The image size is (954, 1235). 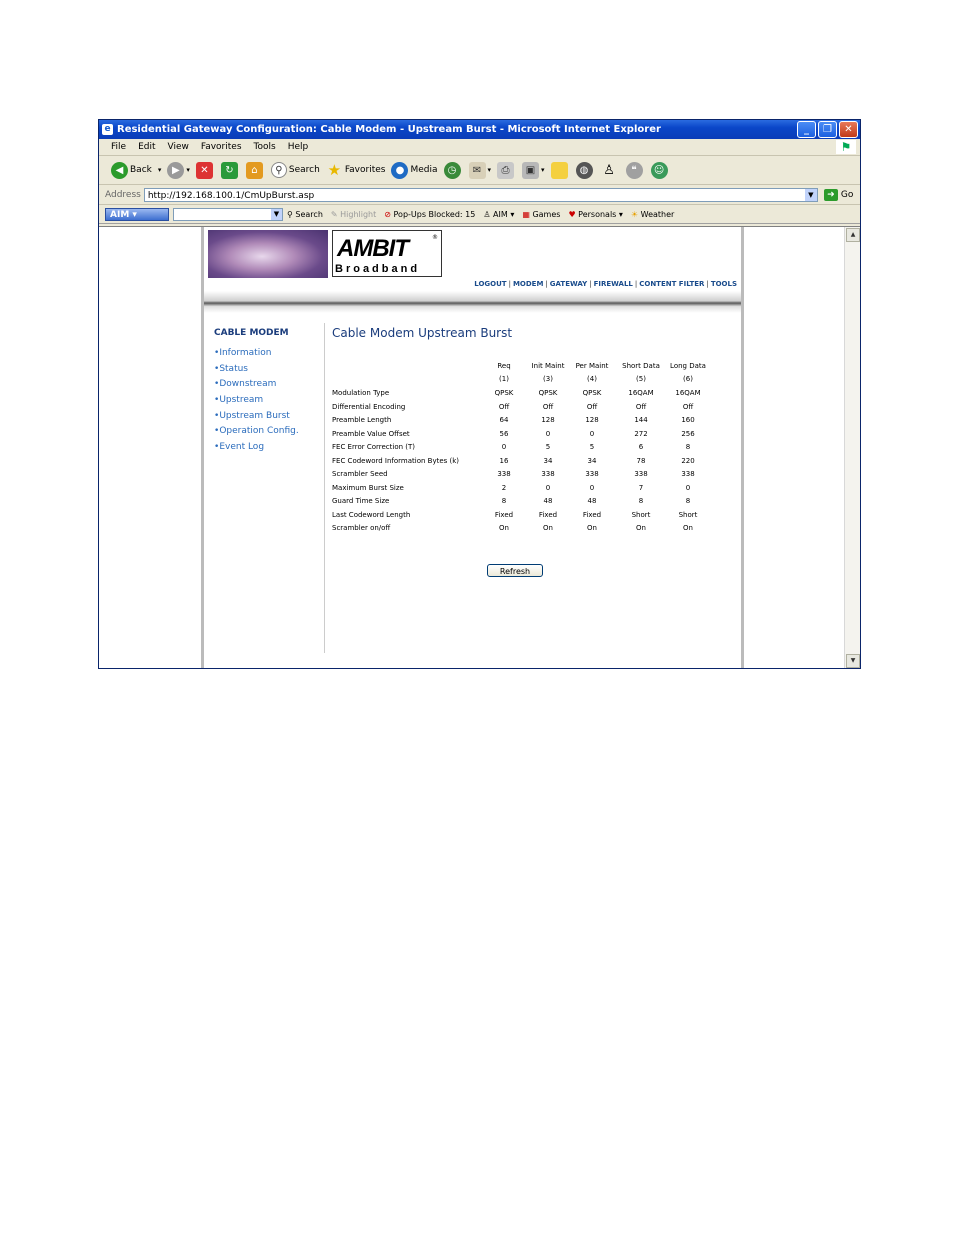 What do you see at coordinates (810, 194) in the screenshot?
I see `address-dropdown-icon: ▼` at bounding box center [810, 194].